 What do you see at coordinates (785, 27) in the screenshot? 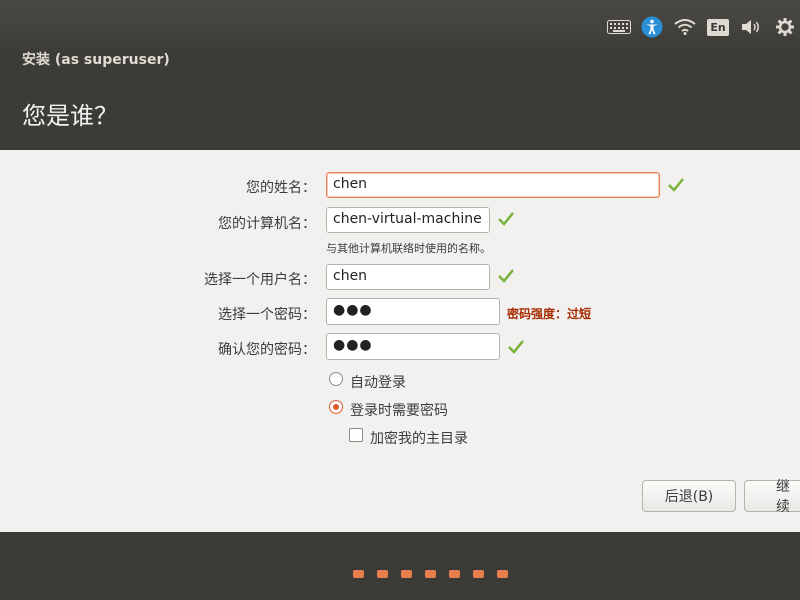
I see `power-gear-icon` at bounding box center [785, 27].